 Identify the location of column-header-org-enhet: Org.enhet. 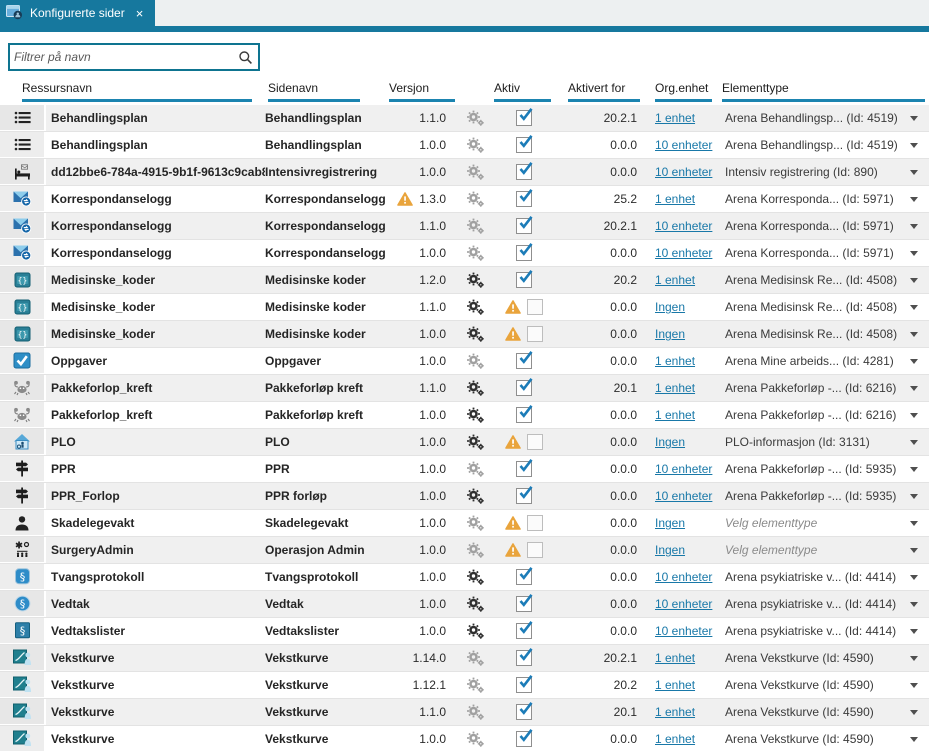
(683, 91).